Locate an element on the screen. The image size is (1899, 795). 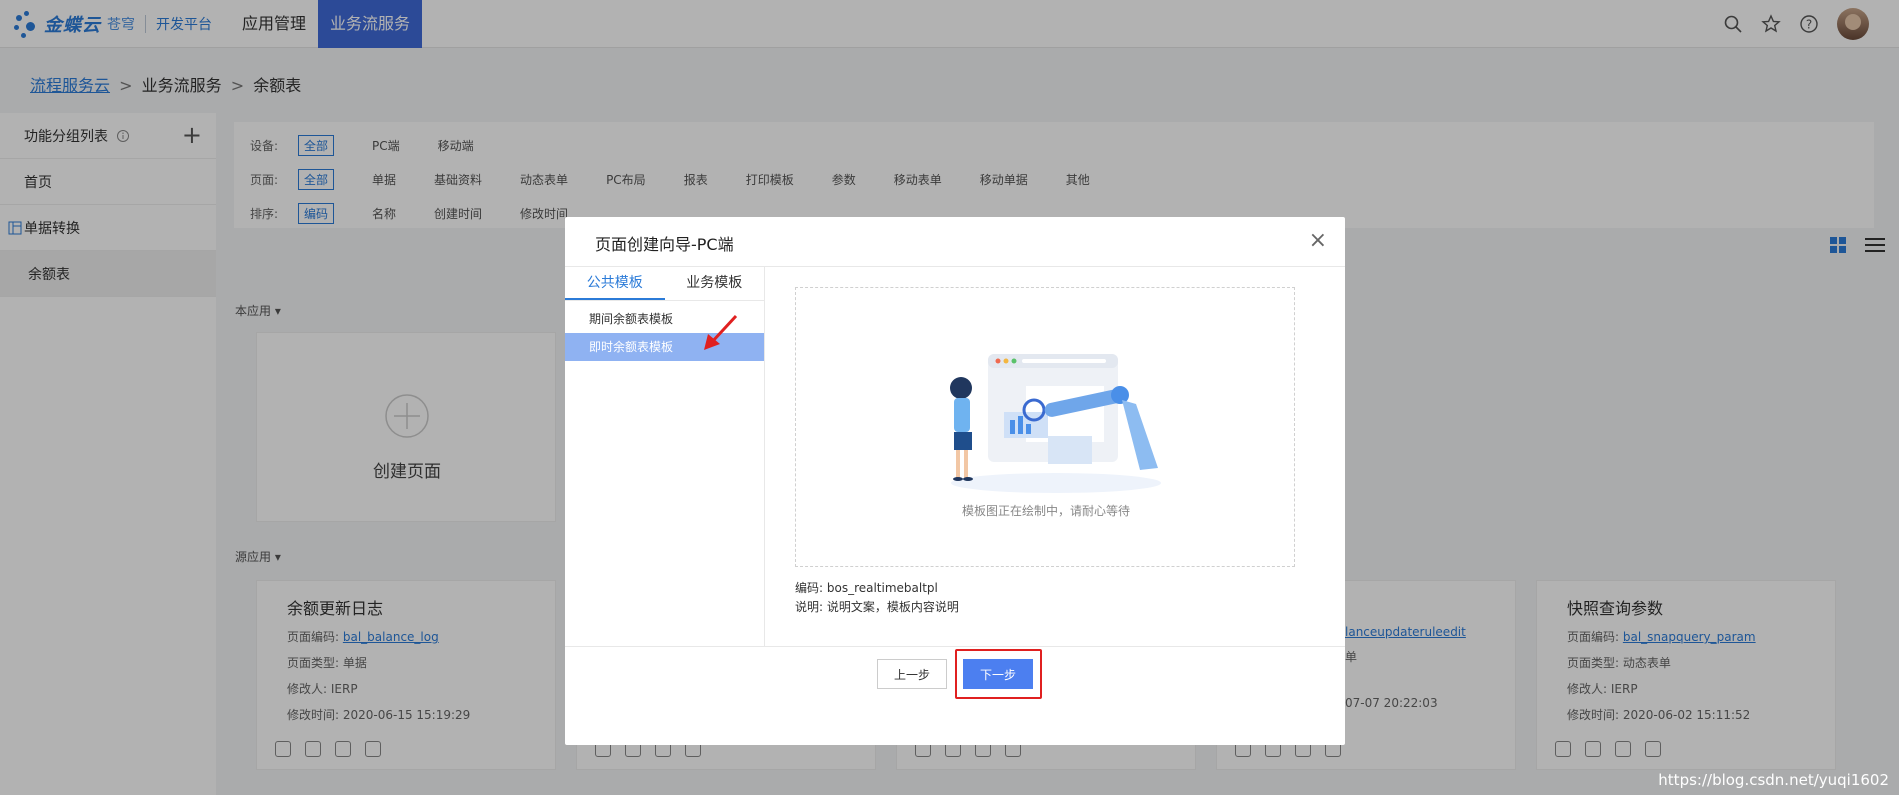
watermark: https://blog.csdn.net/yuqi1602 is located at coordinates (1773, 780).